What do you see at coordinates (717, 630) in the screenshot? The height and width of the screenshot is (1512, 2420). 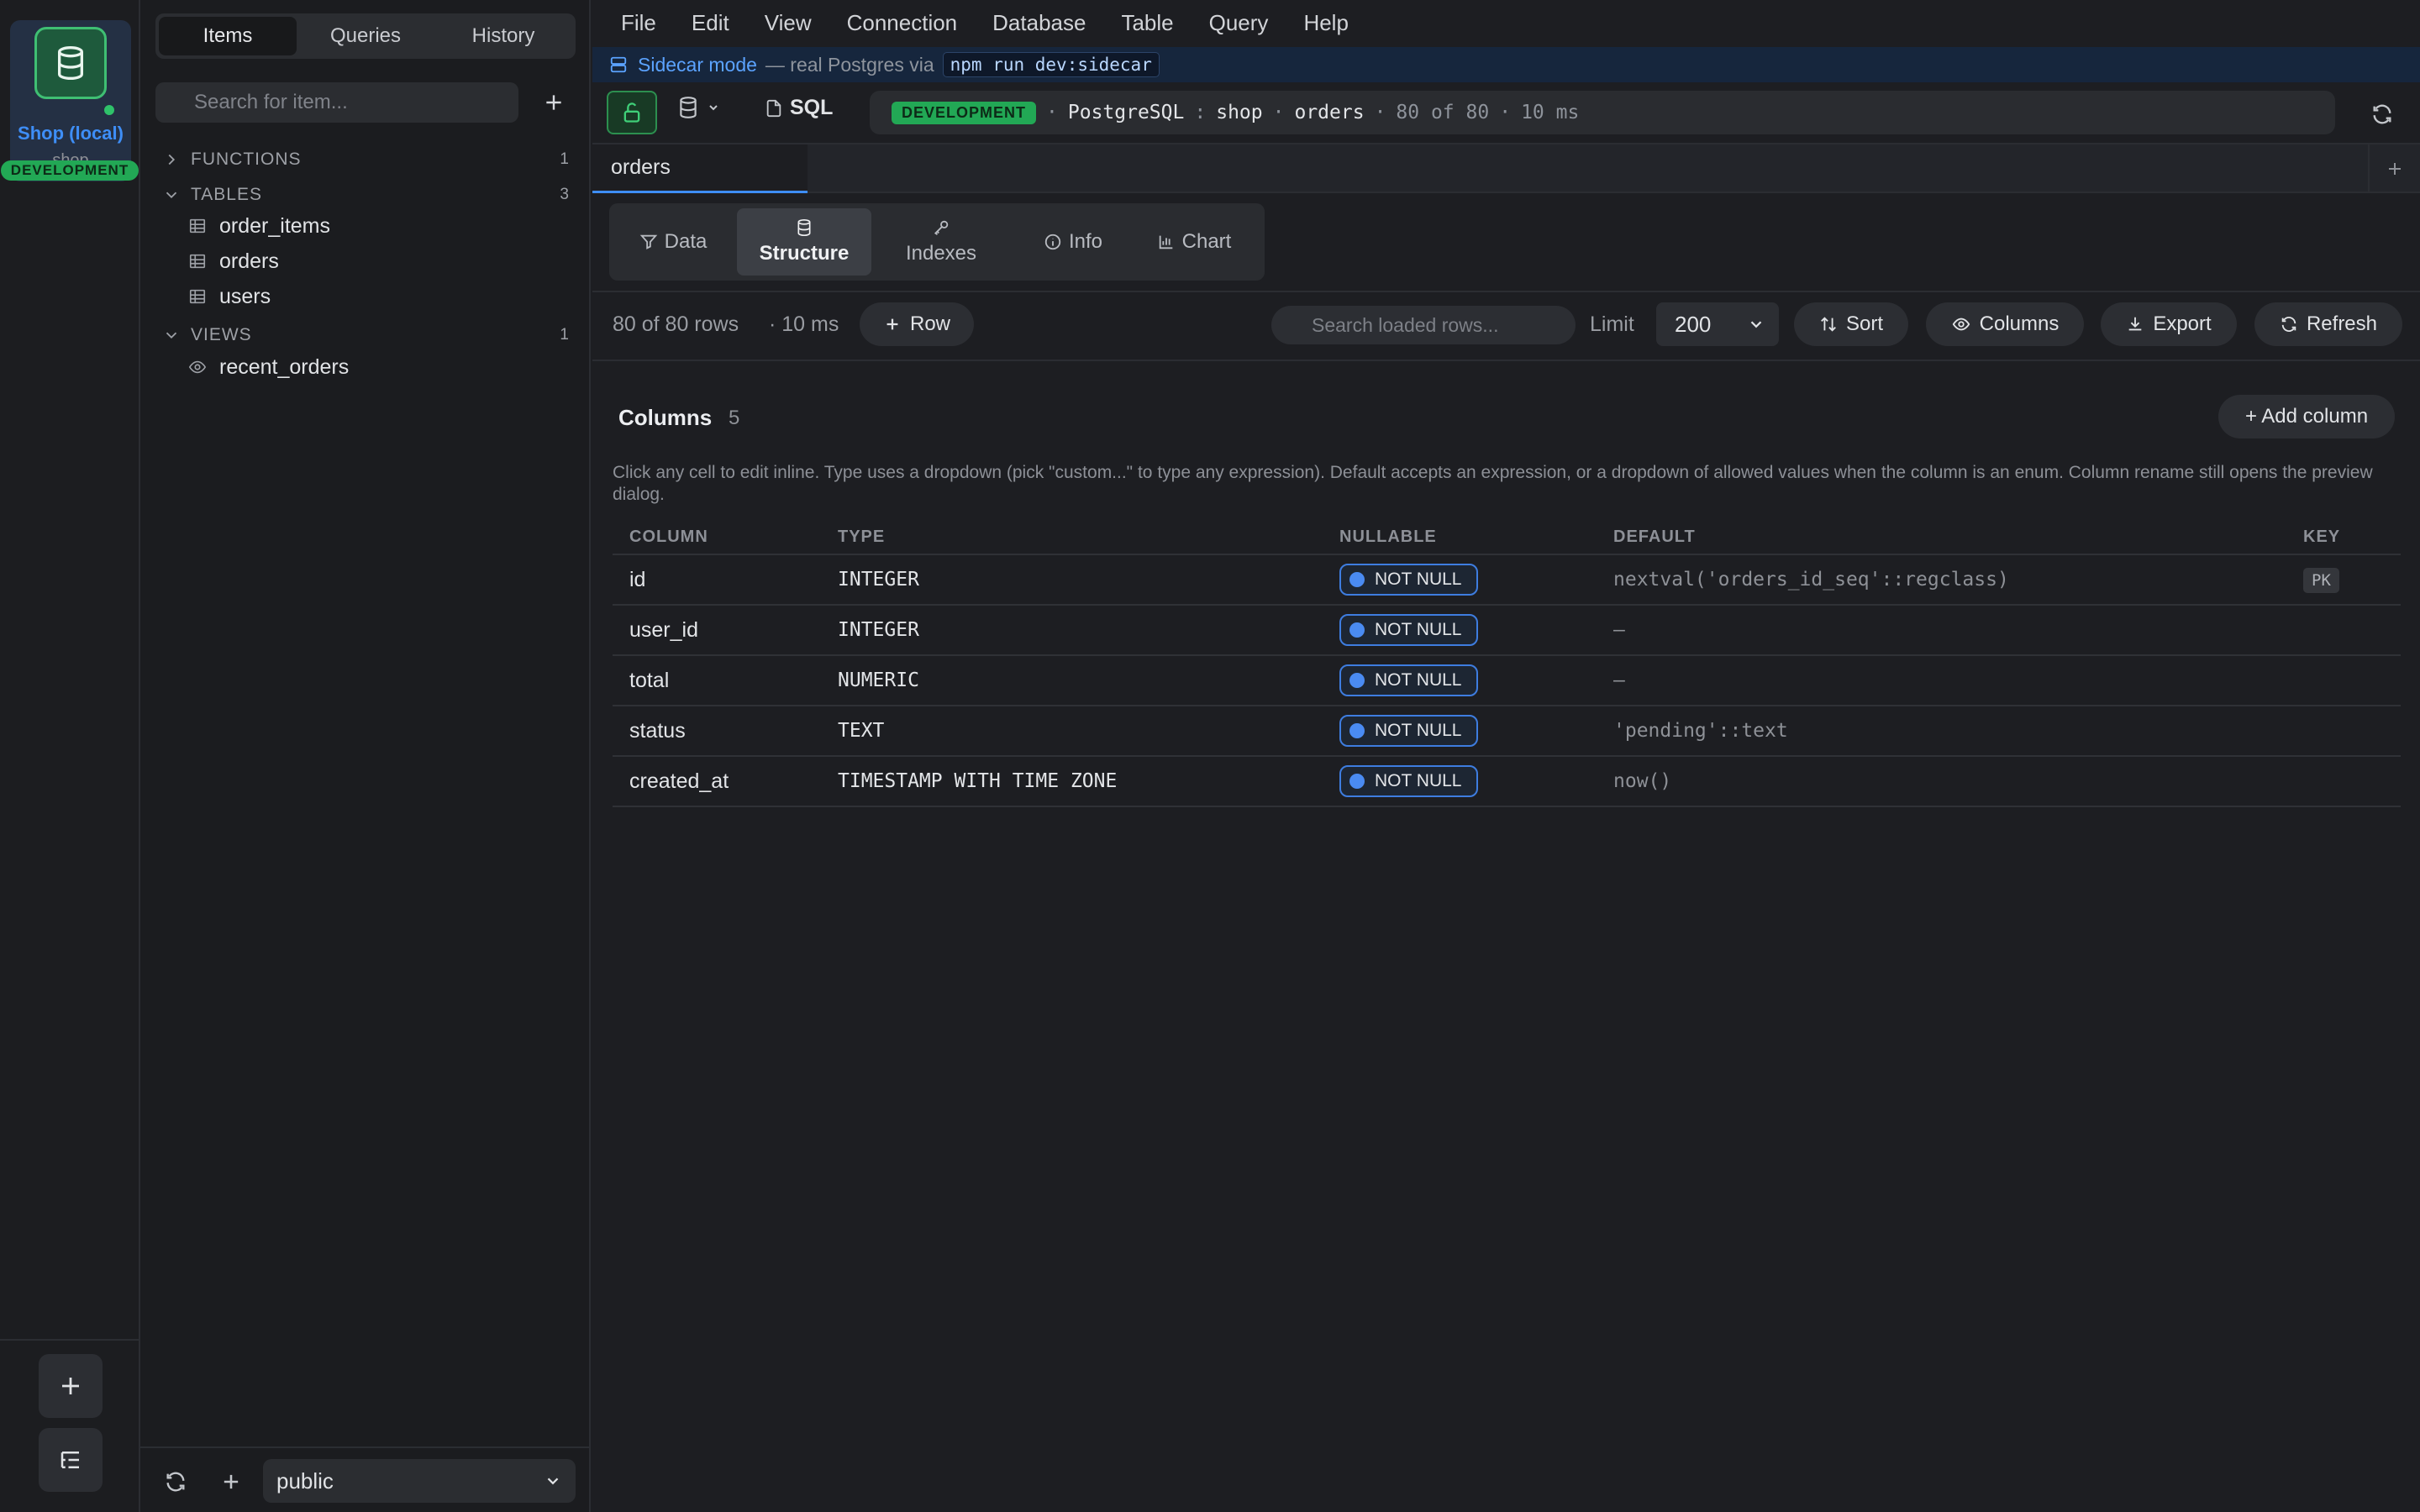 I see `column-name-cell: user_id` at bounding box center [717, 630].